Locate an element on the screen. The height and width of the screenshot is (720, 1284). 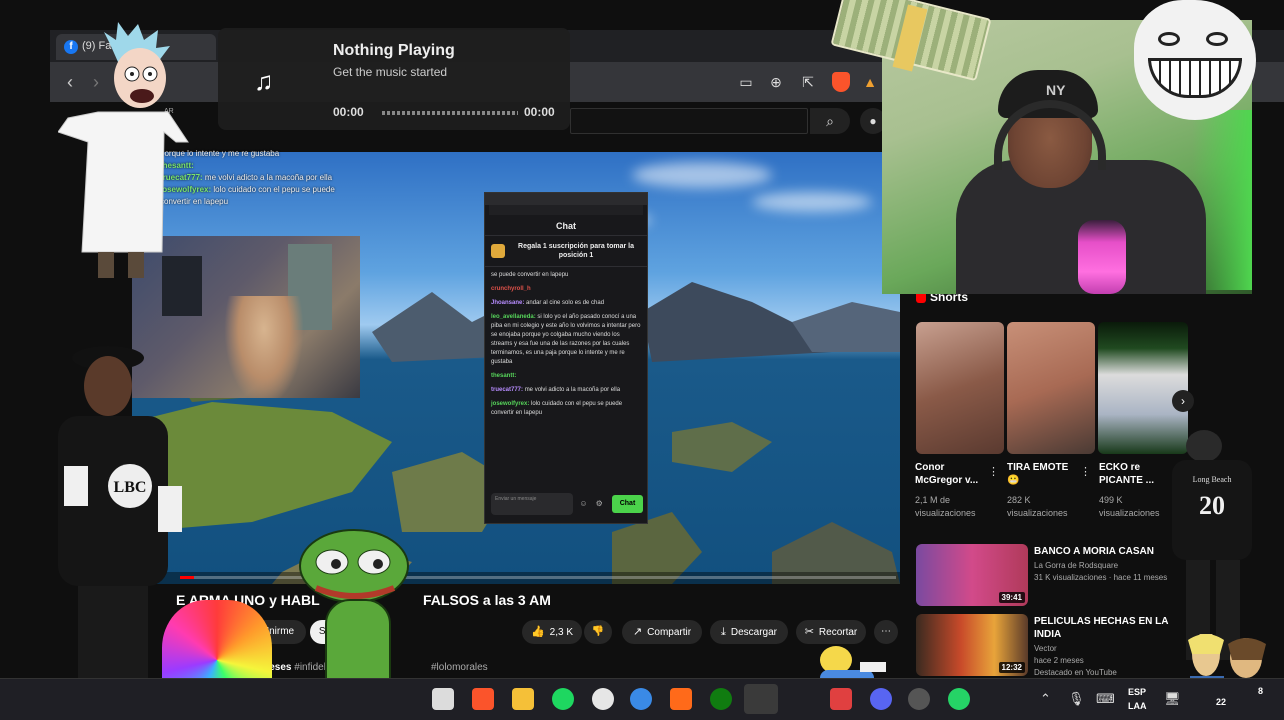
short-menu-icon-1: ⋮ is located at coordinates (993, 471).